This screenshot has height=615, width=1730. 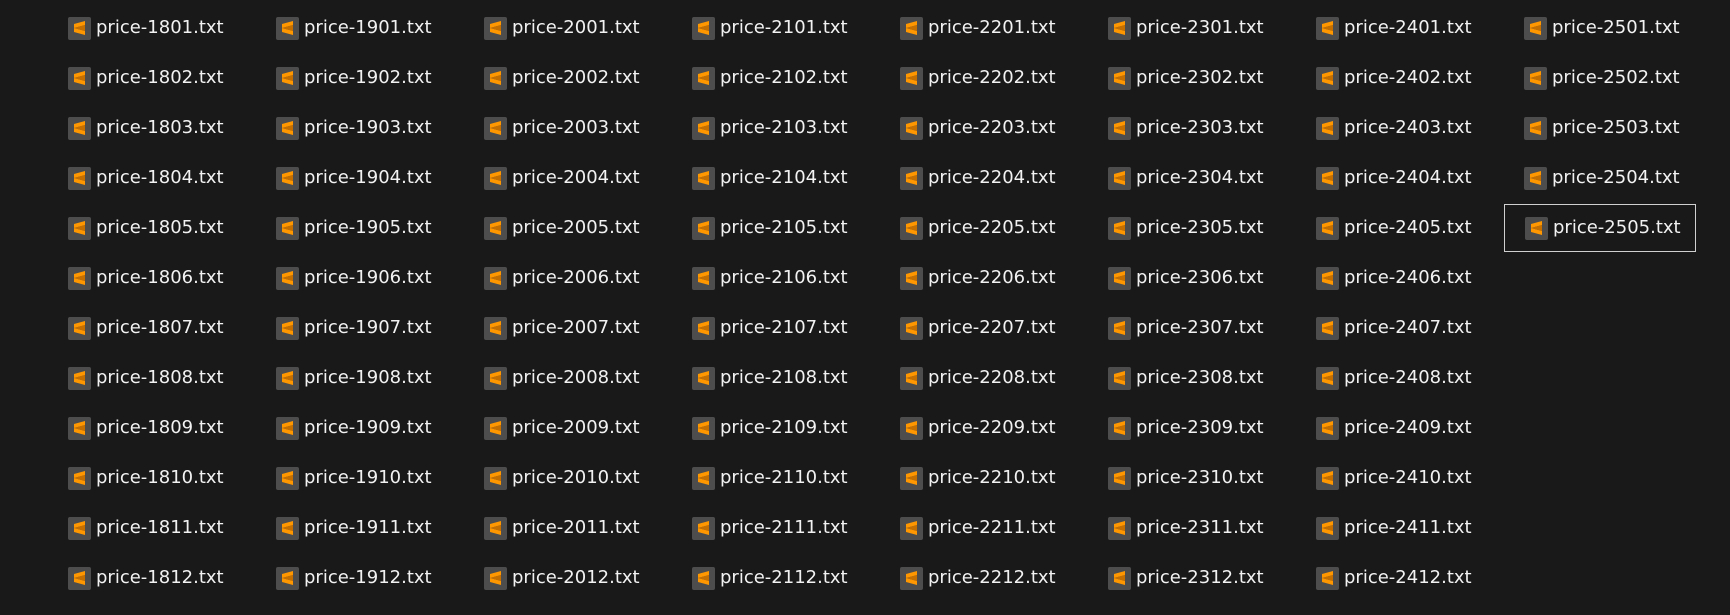 What do you see at coordinates (144, 128) in the screenshot?
I see `file-item: price-1803.txt` at bounding box center [144, 128].